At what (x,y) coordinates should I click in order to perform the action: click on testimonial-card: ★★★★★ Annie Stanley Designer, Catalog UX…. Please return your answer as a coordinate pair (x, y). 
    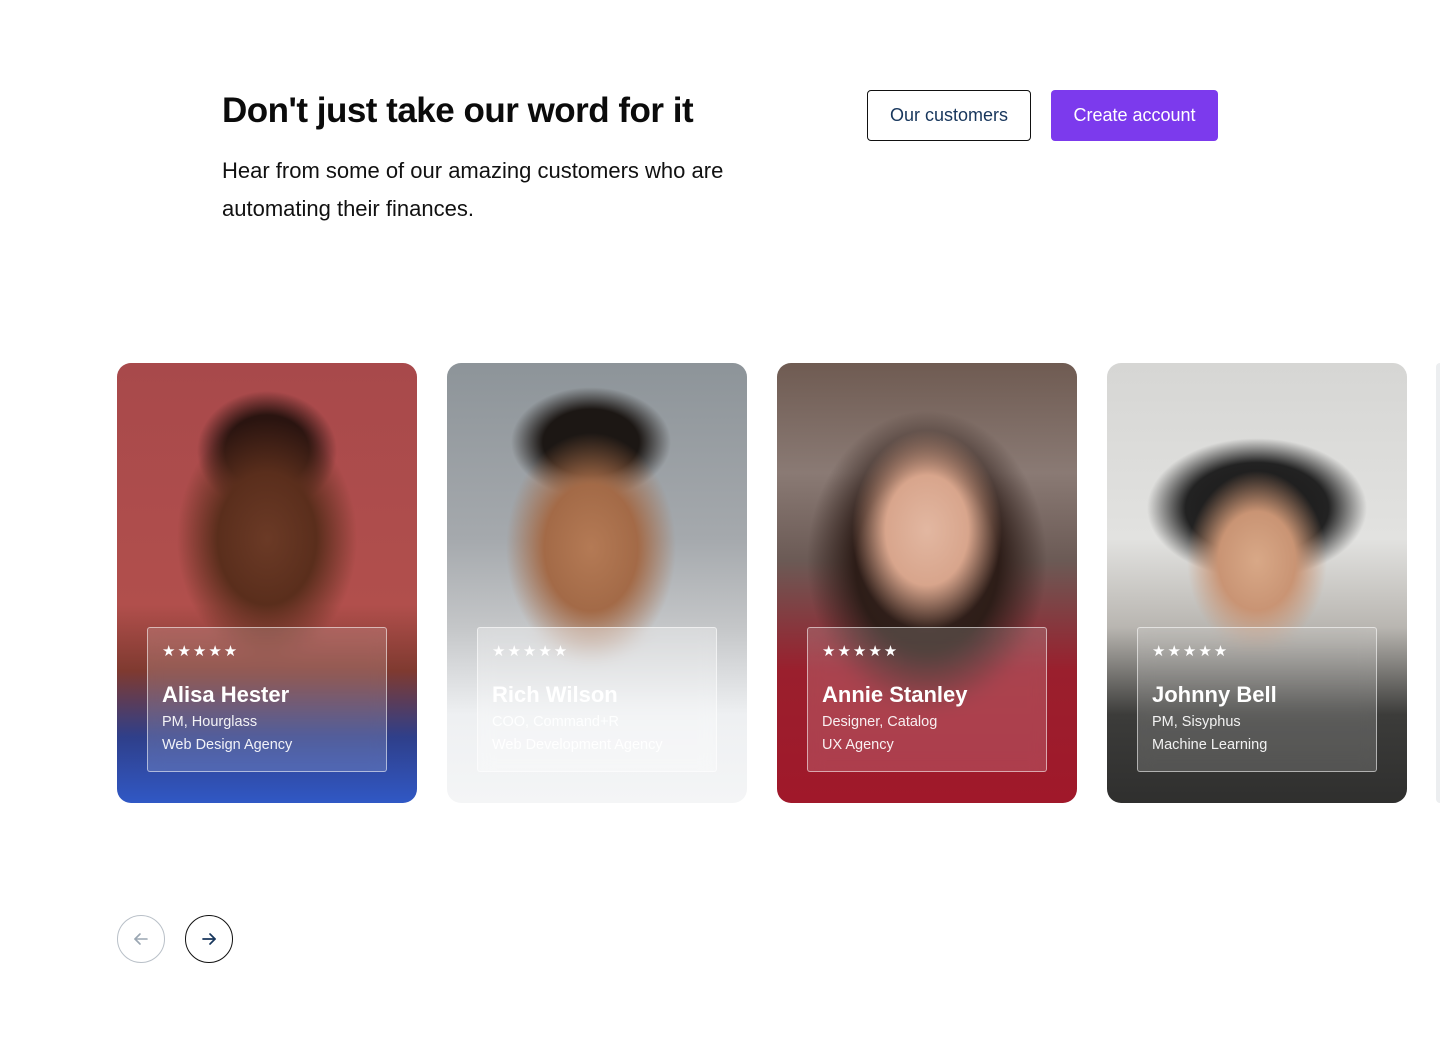
    Looking at the image, I should click on (927, 583).